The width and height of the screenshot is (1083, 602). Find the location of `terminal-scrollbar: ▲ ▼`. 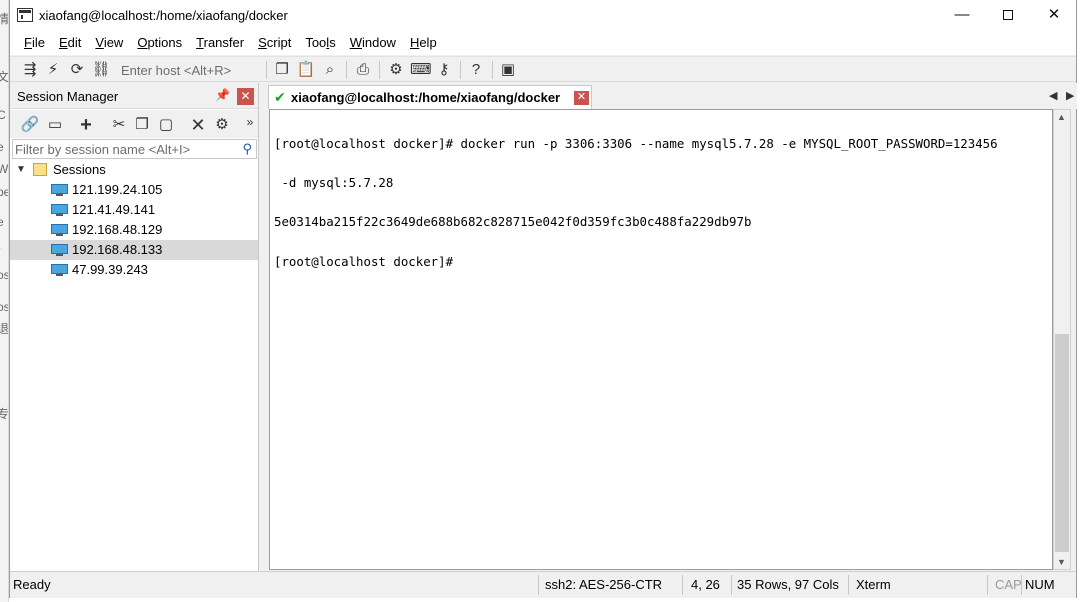

terminal-scrollbar: ▲ ▼ is located at coordinates (1062, 339).